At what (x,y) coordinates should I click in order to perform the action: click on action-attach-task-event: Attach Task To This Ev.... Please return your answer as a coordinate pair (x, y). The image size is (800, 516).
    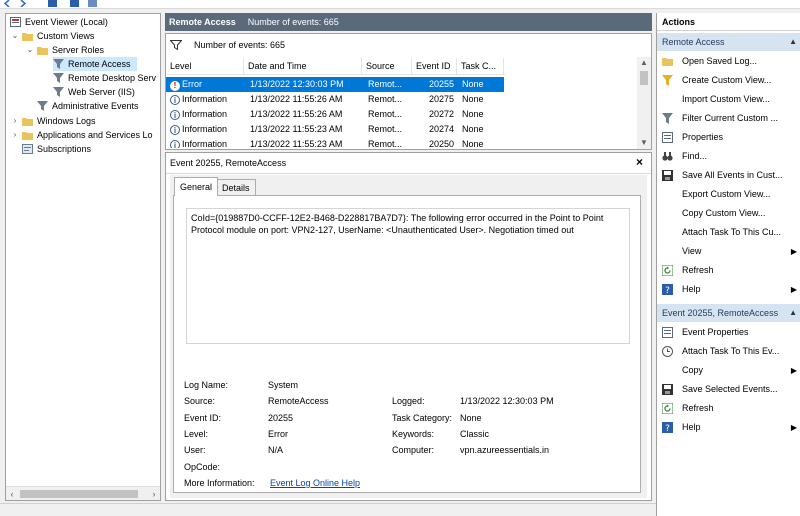
    Looking at the image, I should click on (728, 351).